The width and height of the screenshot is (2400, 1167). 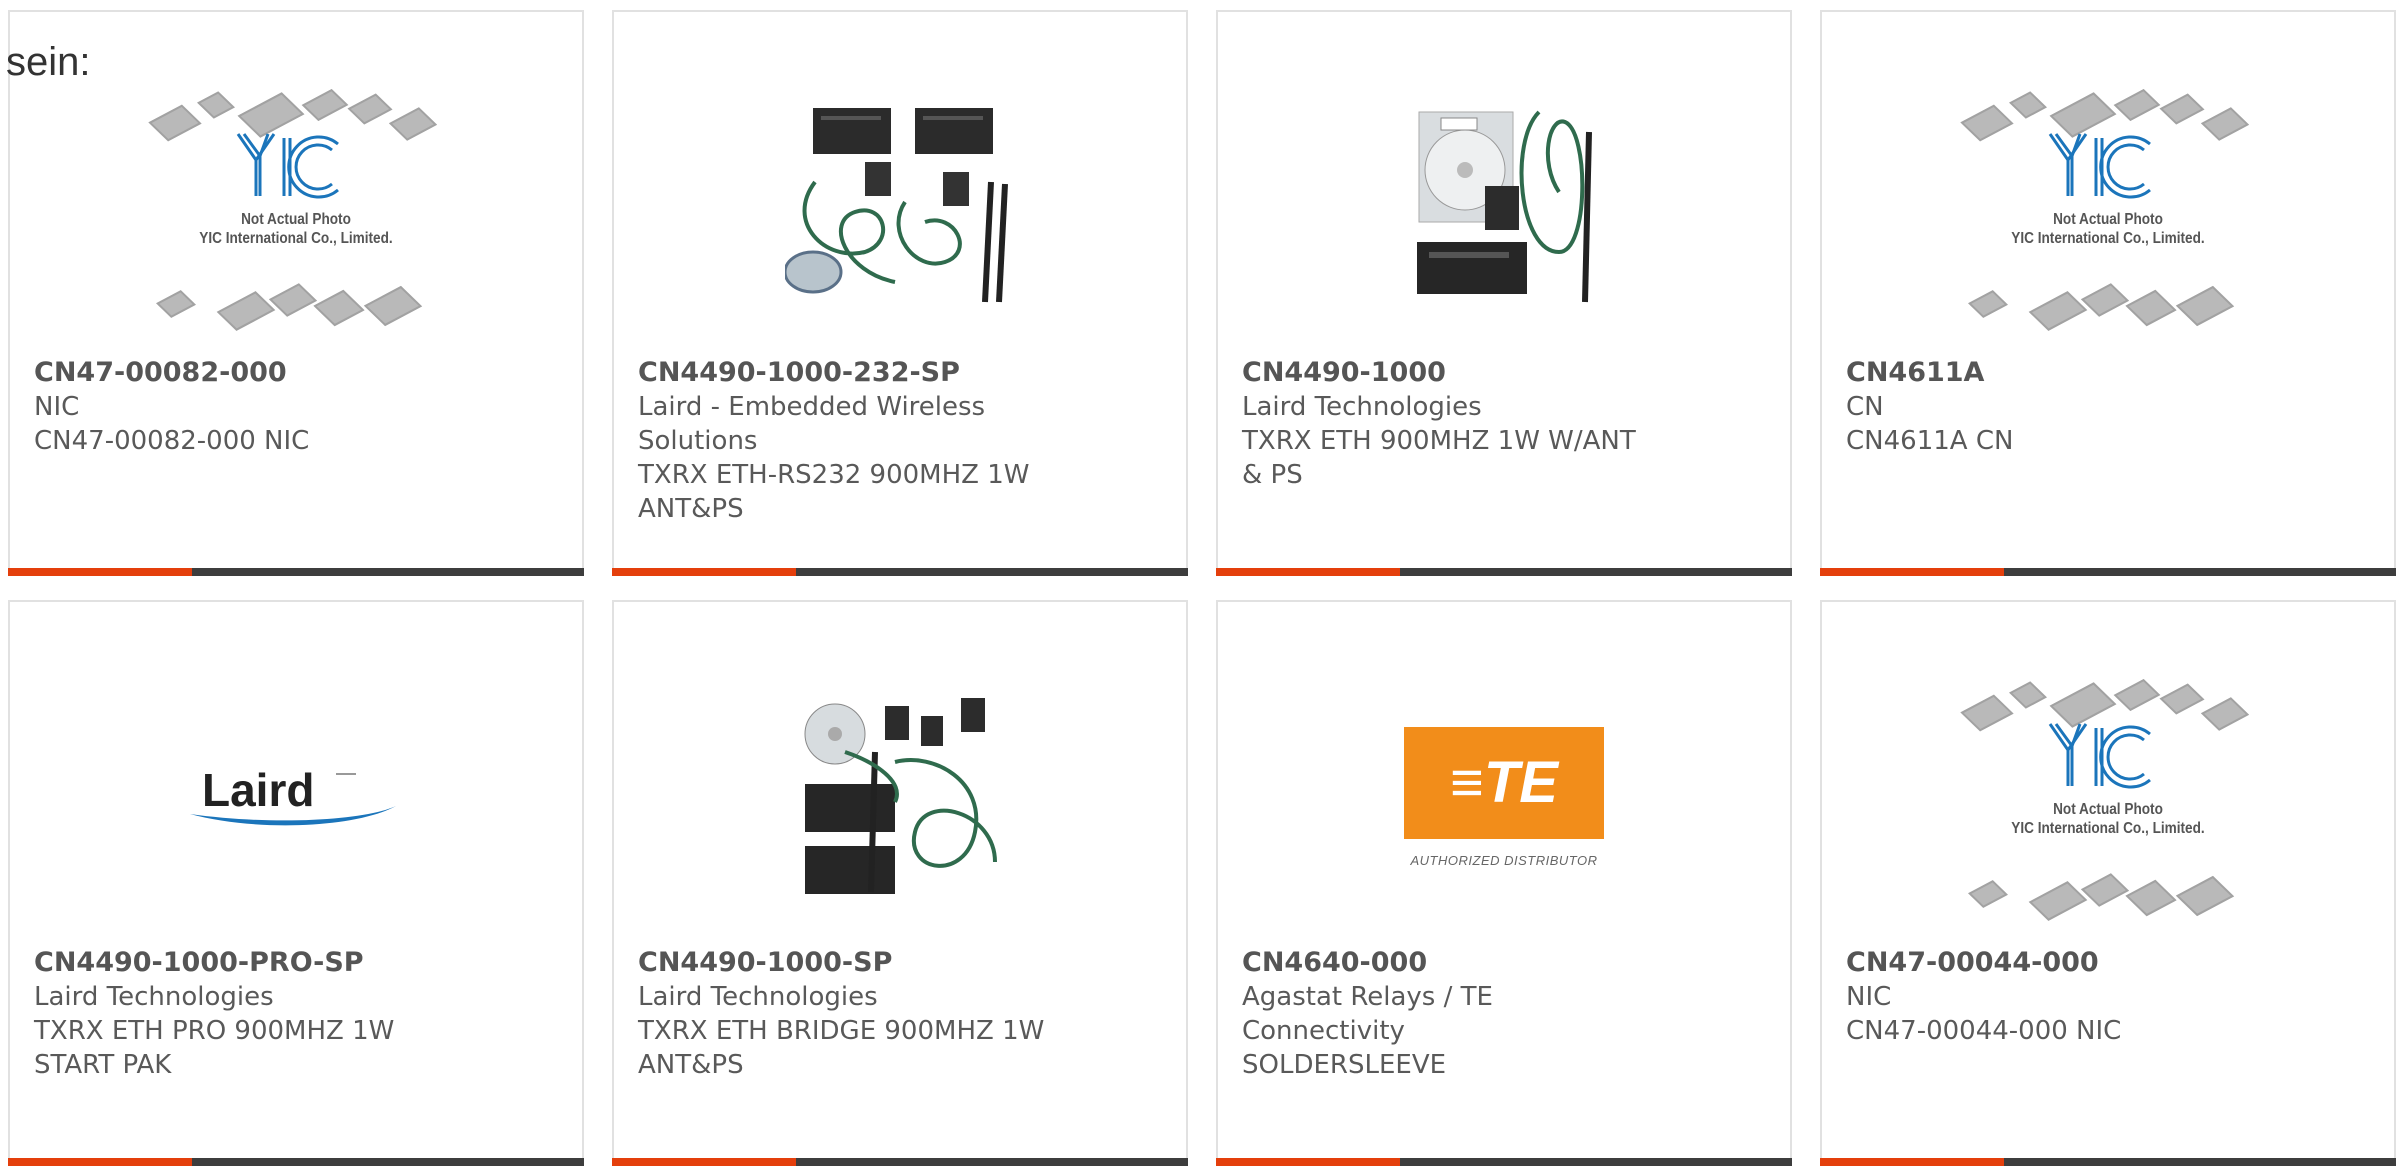 What do you see at coordinates (1504, 860) in the screenshot?
I see `te-logo-caption: AUTHORIZED DISTRIBUTOR` at bounding box center [1504, 860].